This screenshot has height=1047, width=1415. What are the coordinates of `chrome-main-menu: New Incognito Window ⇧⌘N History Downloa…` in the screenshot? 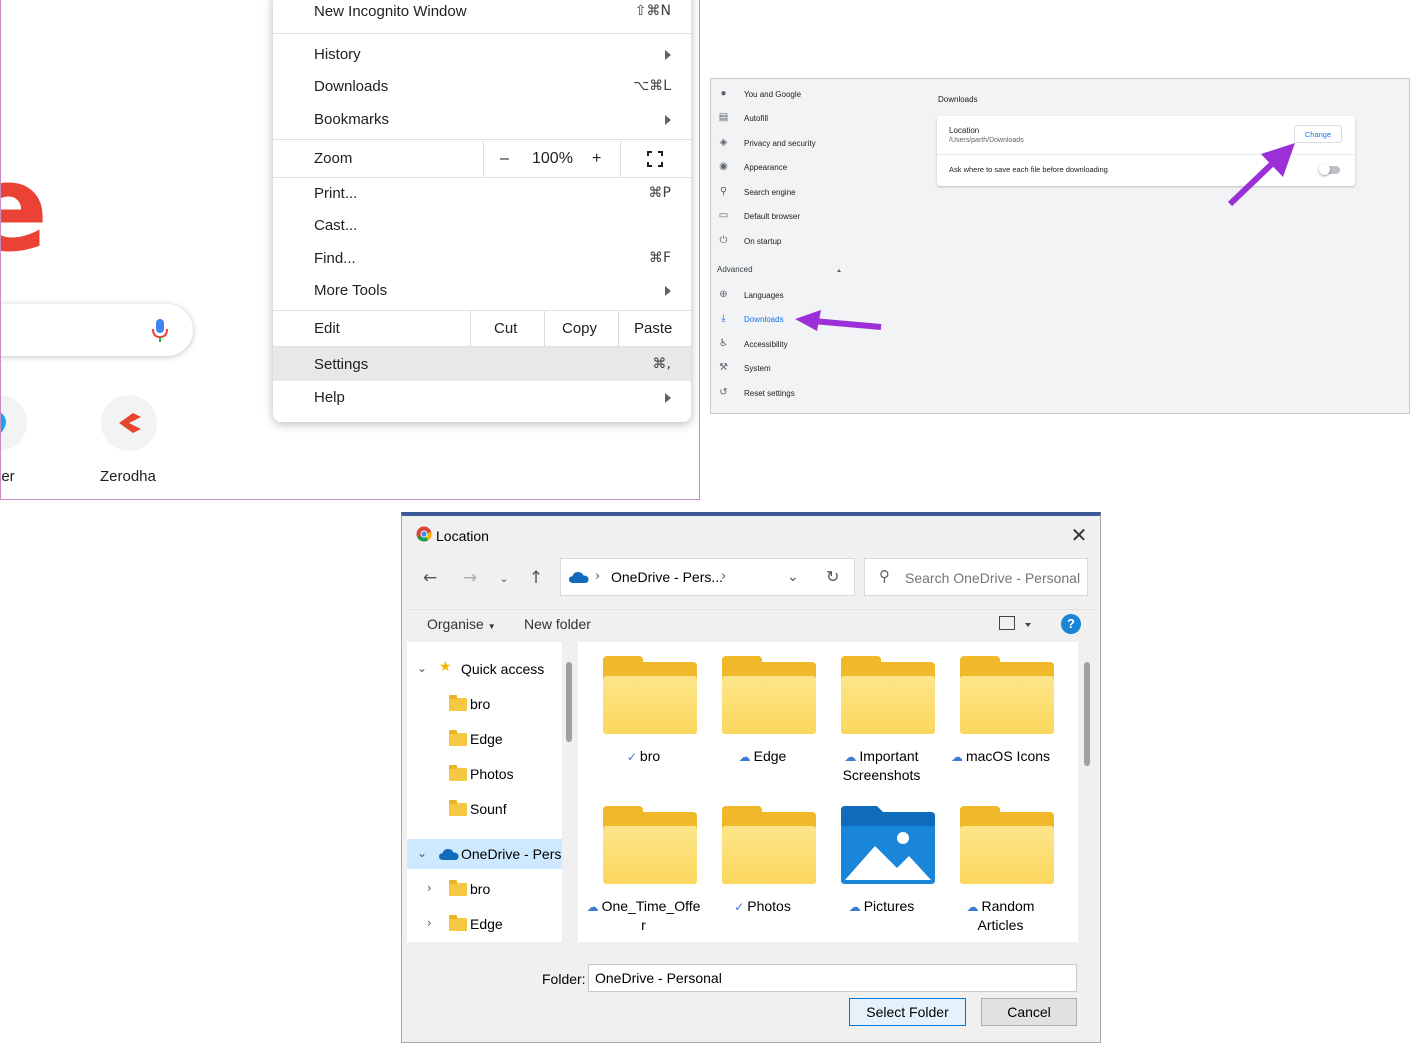 It's located at (482, 211).